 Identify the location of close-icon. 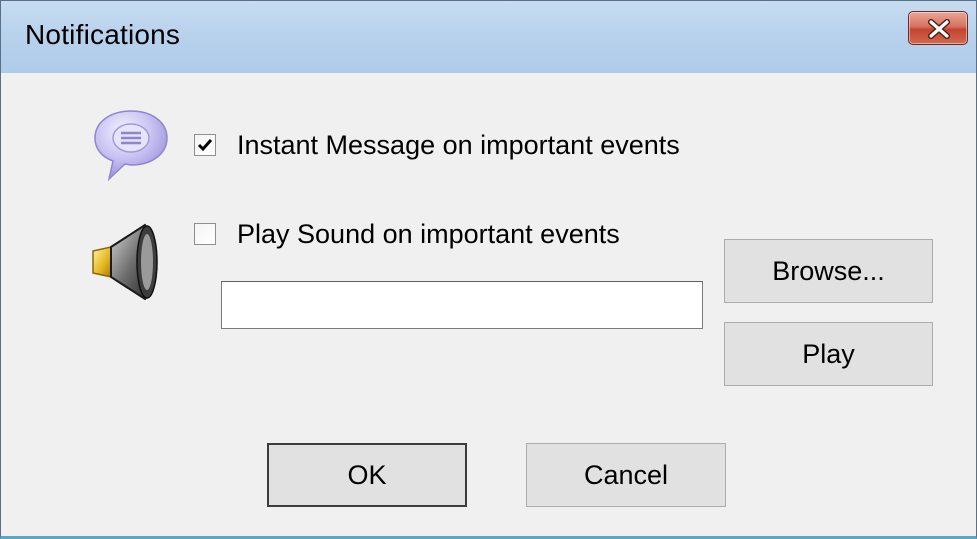
(939, 29).